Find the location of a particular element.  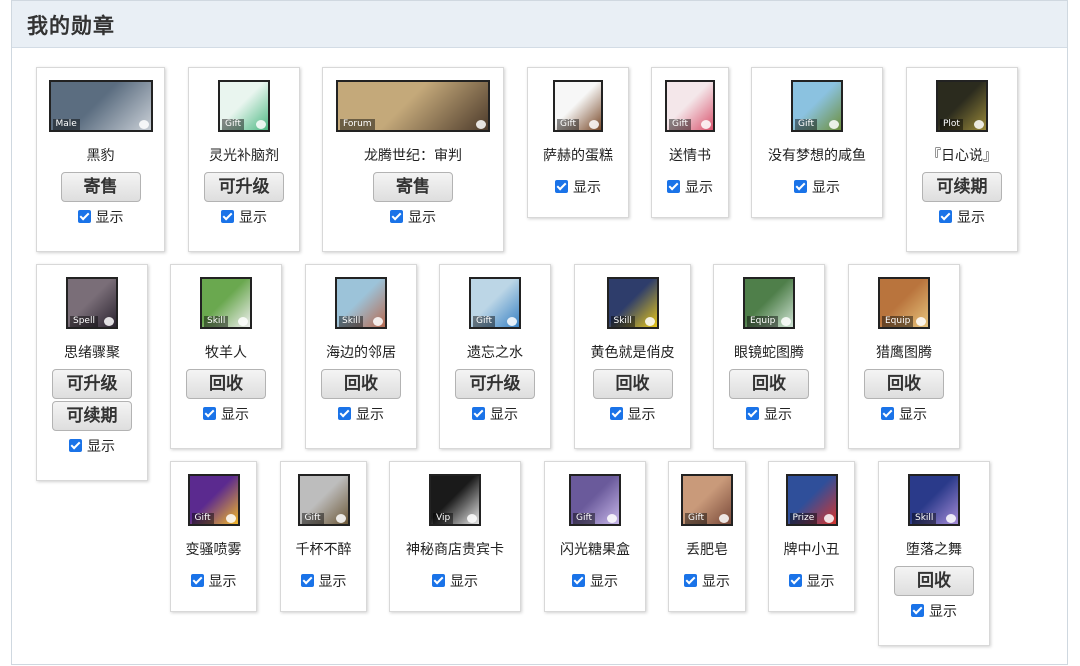

medal-type-tag: Gift is located at coordinates (312, 518).